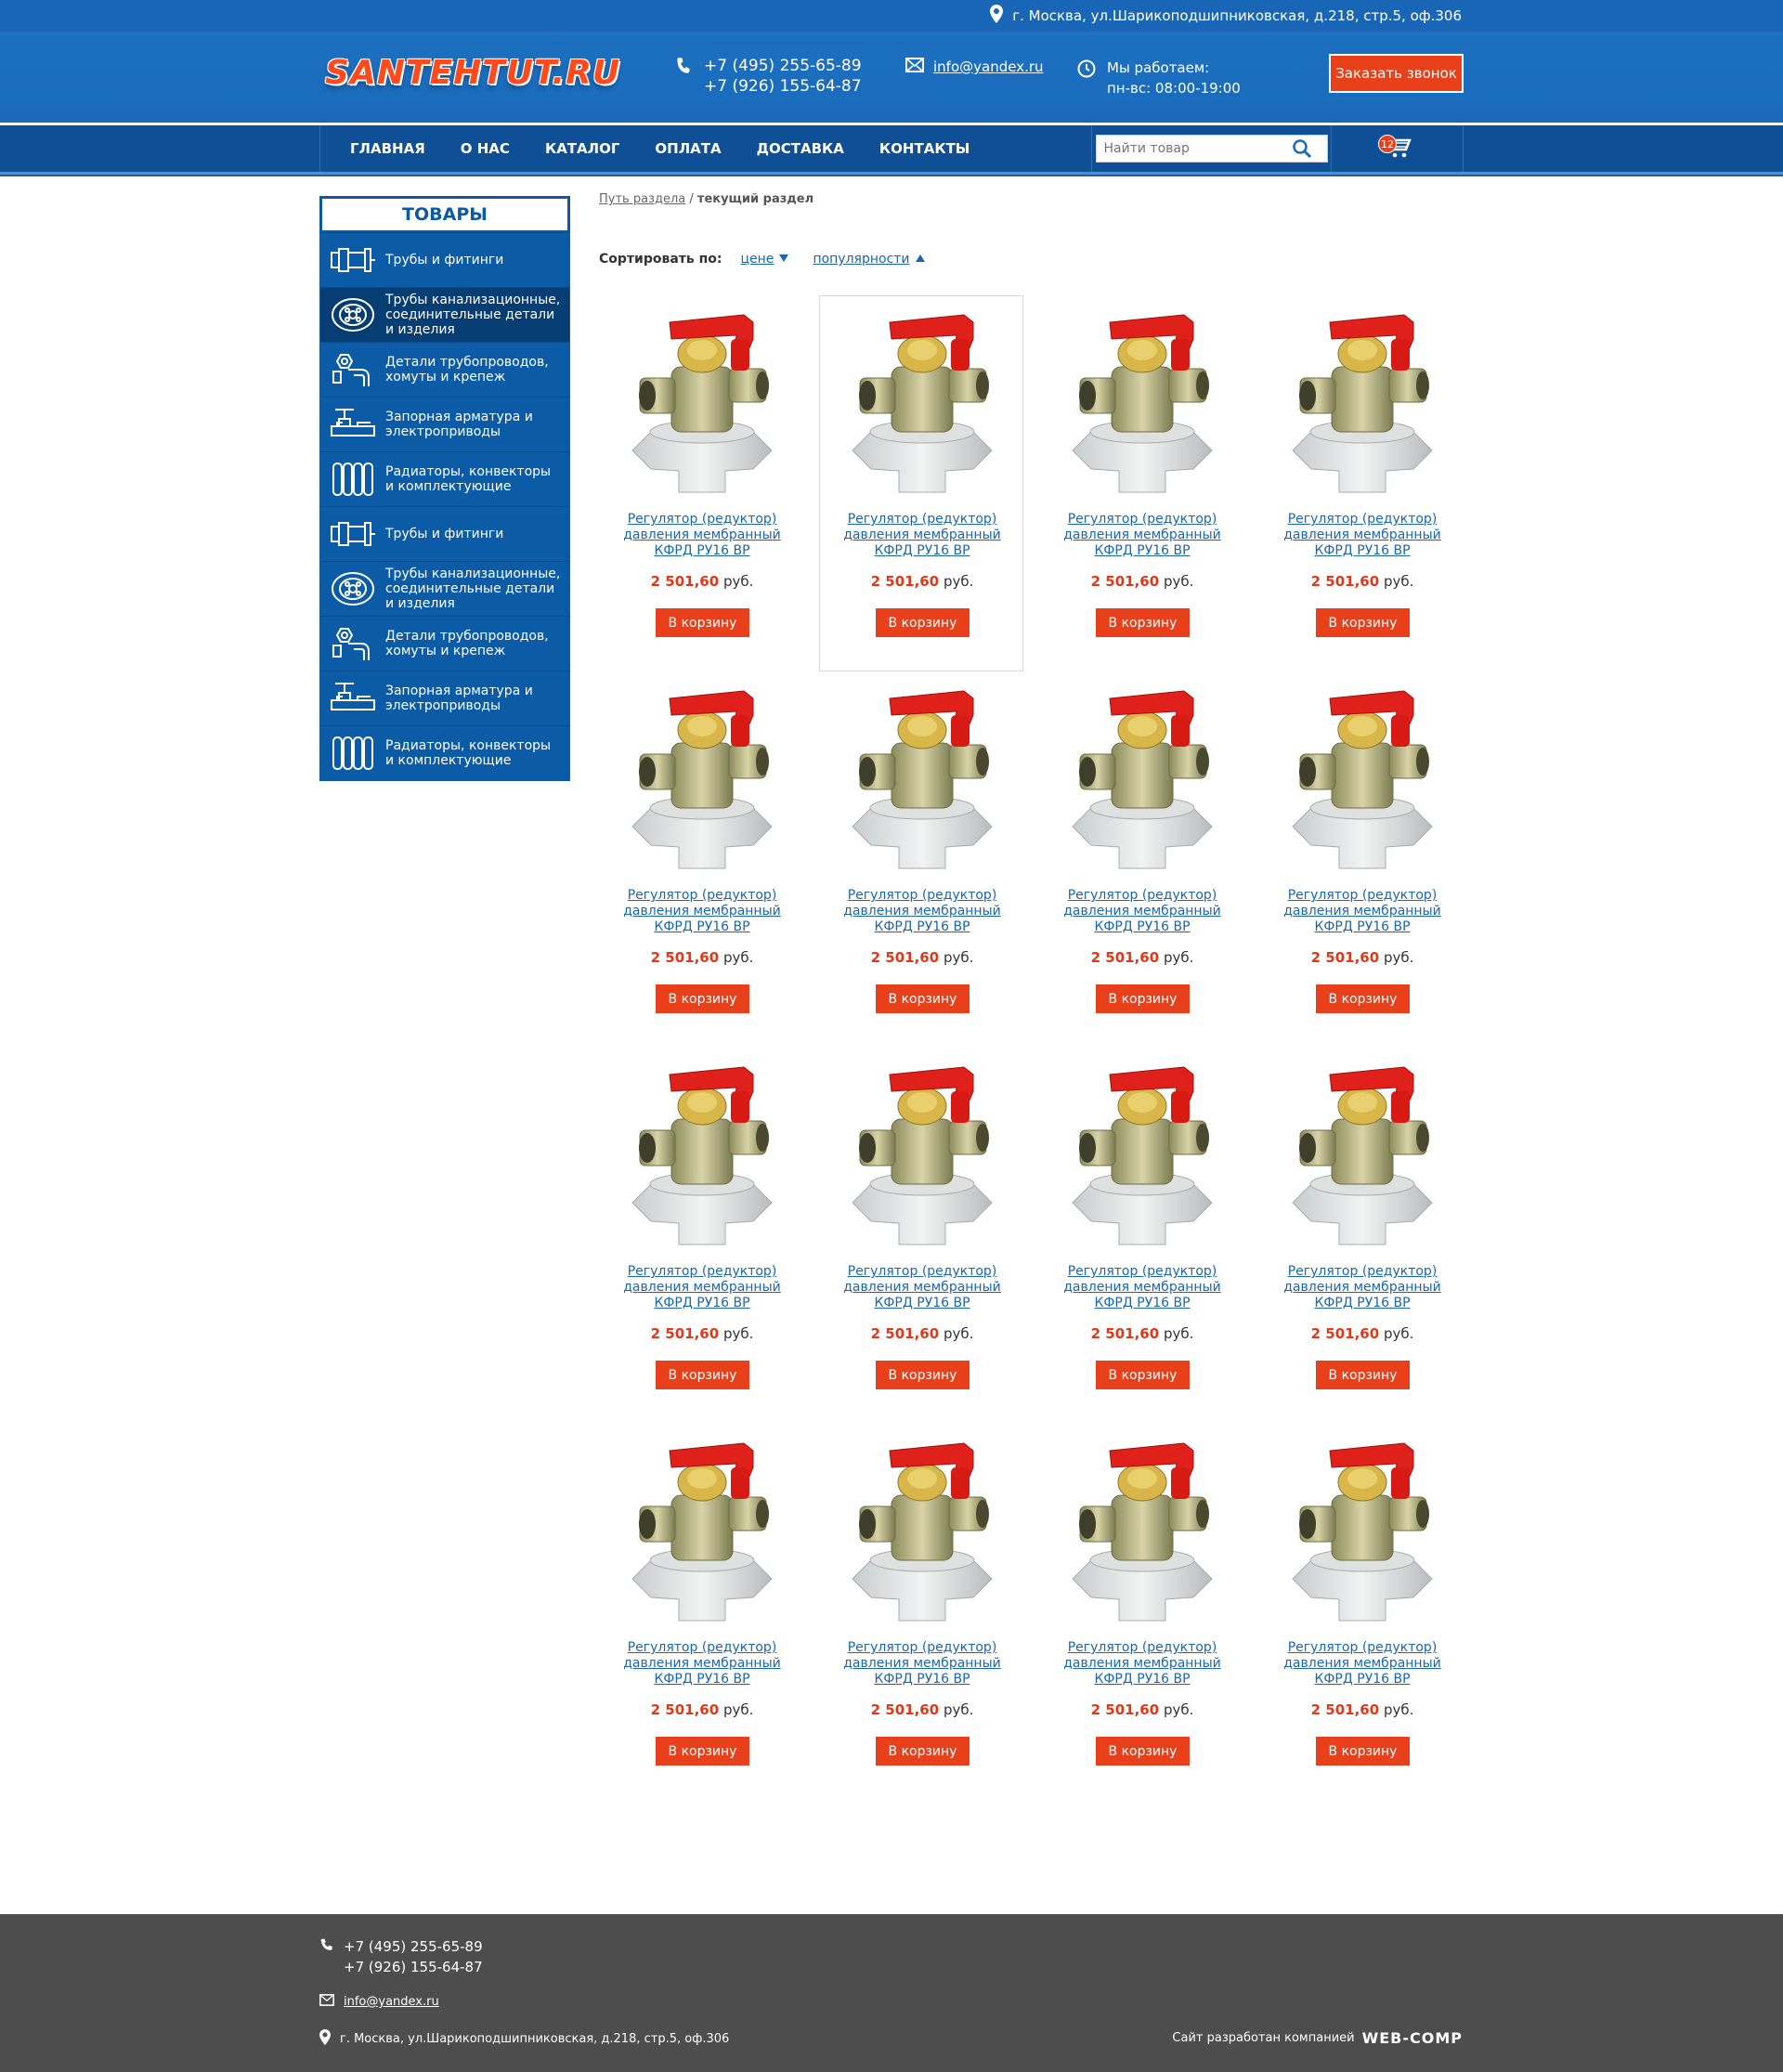  Describe the element at coordinates (869, 259) in the screenshot. I see `sort-by-popularity: популярности` at that location.